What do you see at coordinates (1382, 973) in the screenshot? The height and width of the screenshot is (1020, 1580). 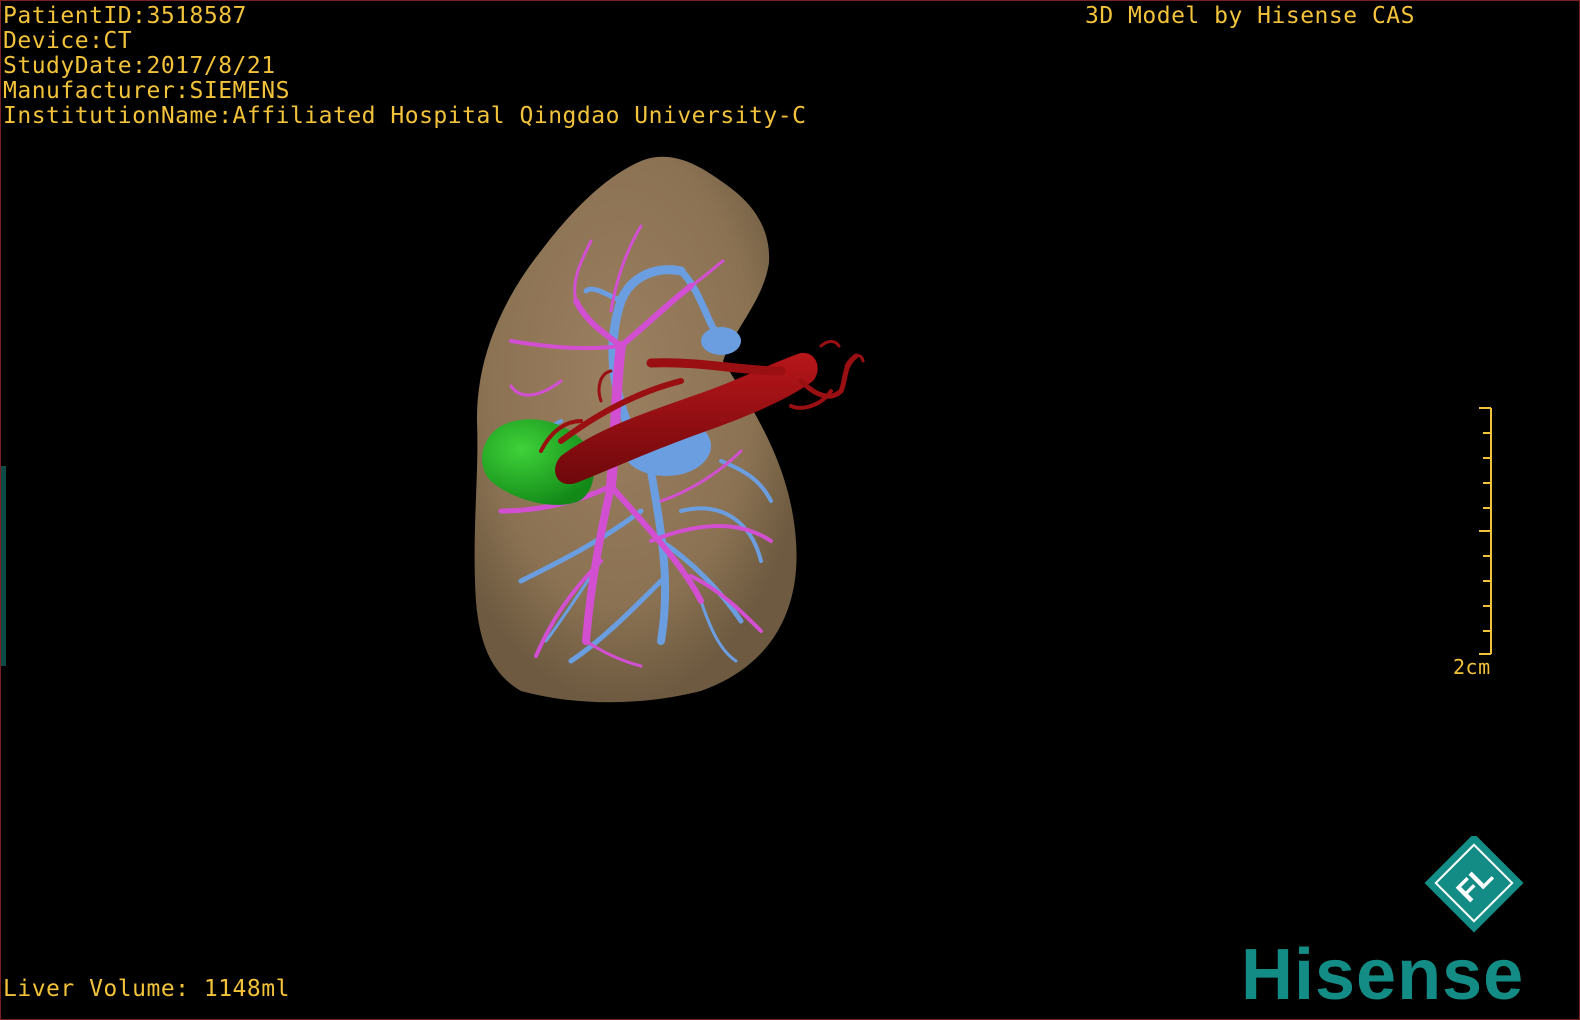 I see `hisense-wordmark: Hisense` at bounding box center [1382, 973].